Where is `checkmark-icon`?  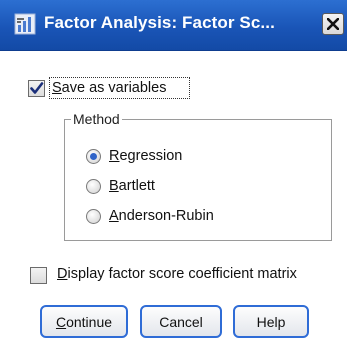
checkmark-icon is located at coordinates (37, 88).